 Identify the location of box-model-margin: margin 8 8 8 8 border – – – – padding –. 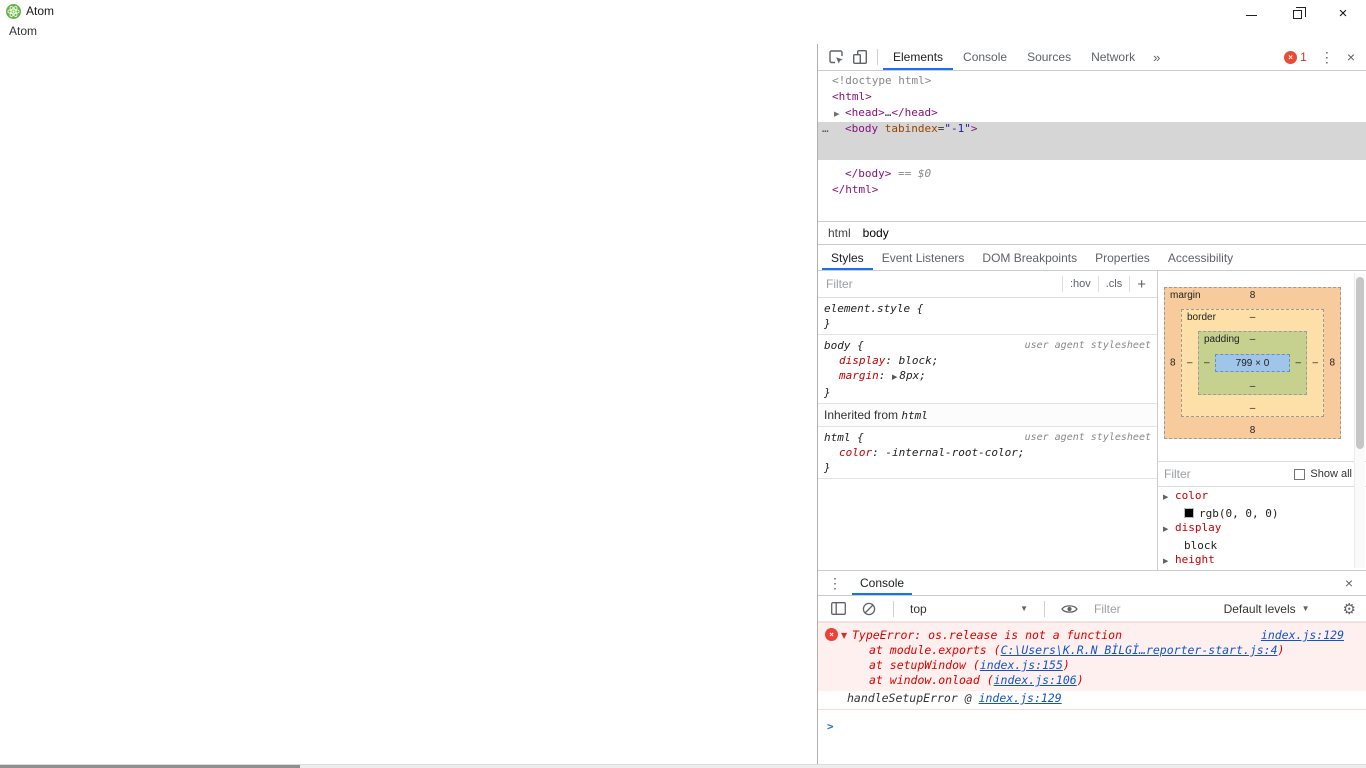
(1252, 363).